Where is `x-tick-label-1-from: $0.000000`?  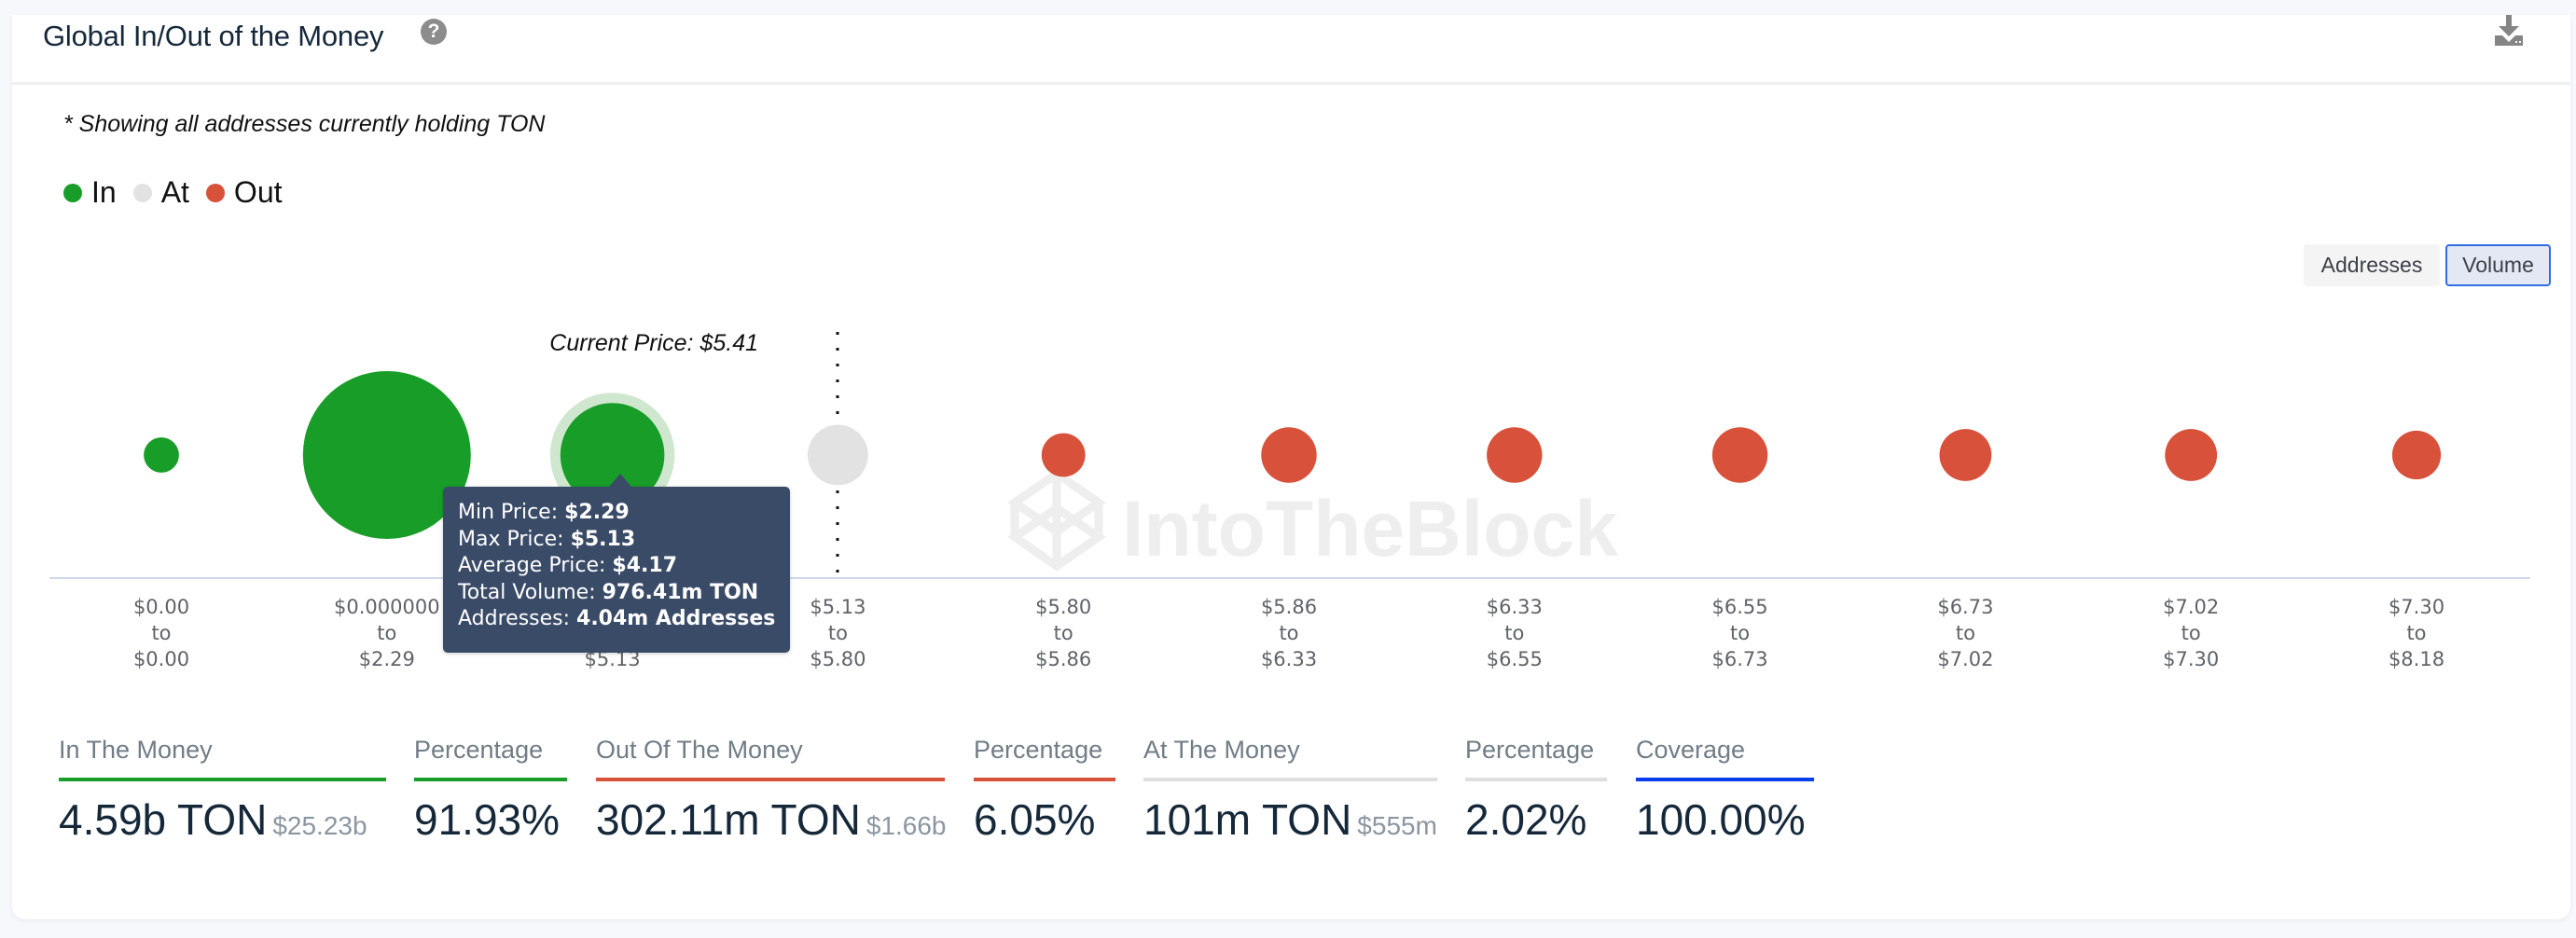 x-tick-label-1-from: $0.000000 is located at coordinates (387, 607).